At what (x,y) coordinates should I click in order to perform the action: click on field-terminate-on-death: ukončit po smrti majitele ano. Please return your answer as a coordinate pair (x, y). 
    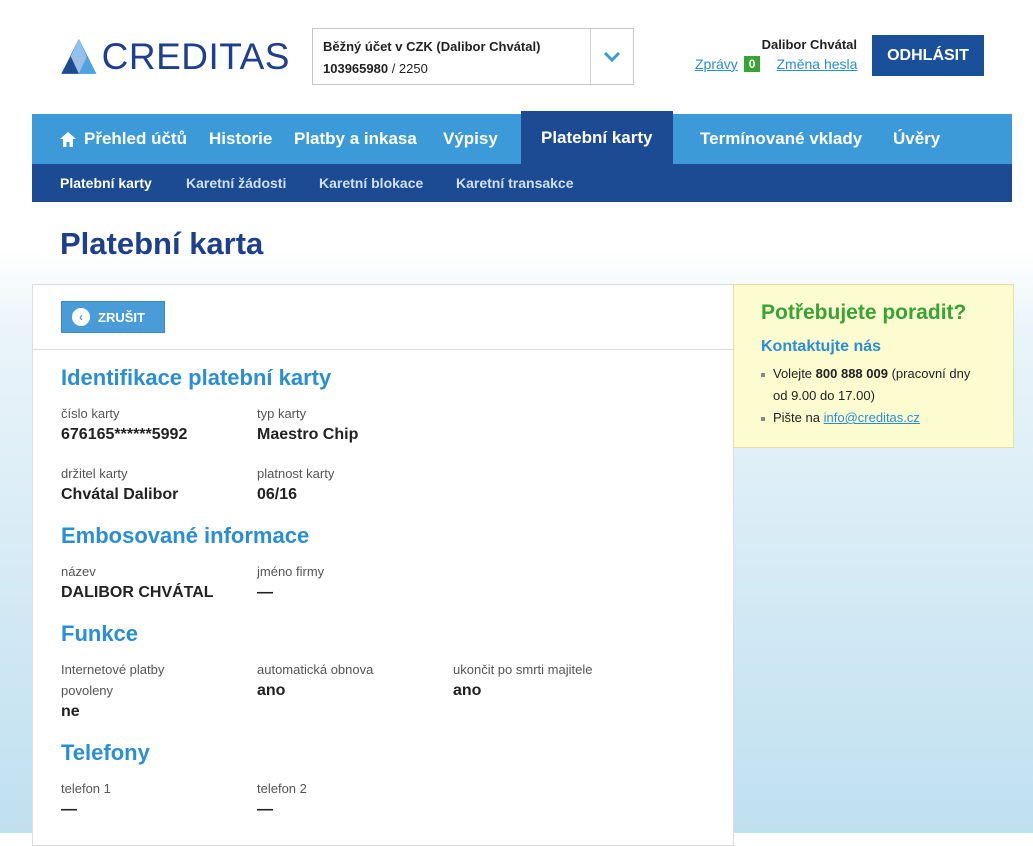
    Looking at the image, I should click on (548, 680).